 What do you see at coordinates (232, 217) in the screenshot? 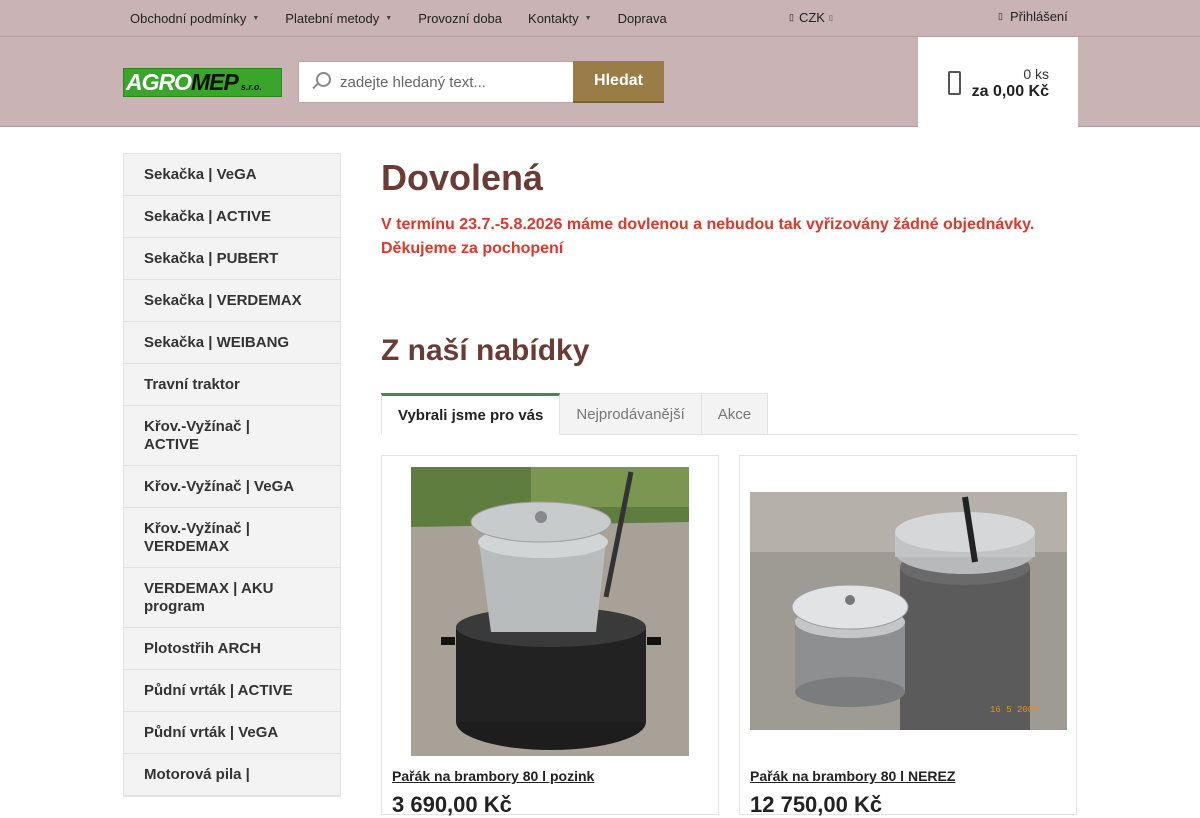
I see `sidebar-item-sekacka-active: Sekačka | ACTIVE` at bounding box center [232, 217].